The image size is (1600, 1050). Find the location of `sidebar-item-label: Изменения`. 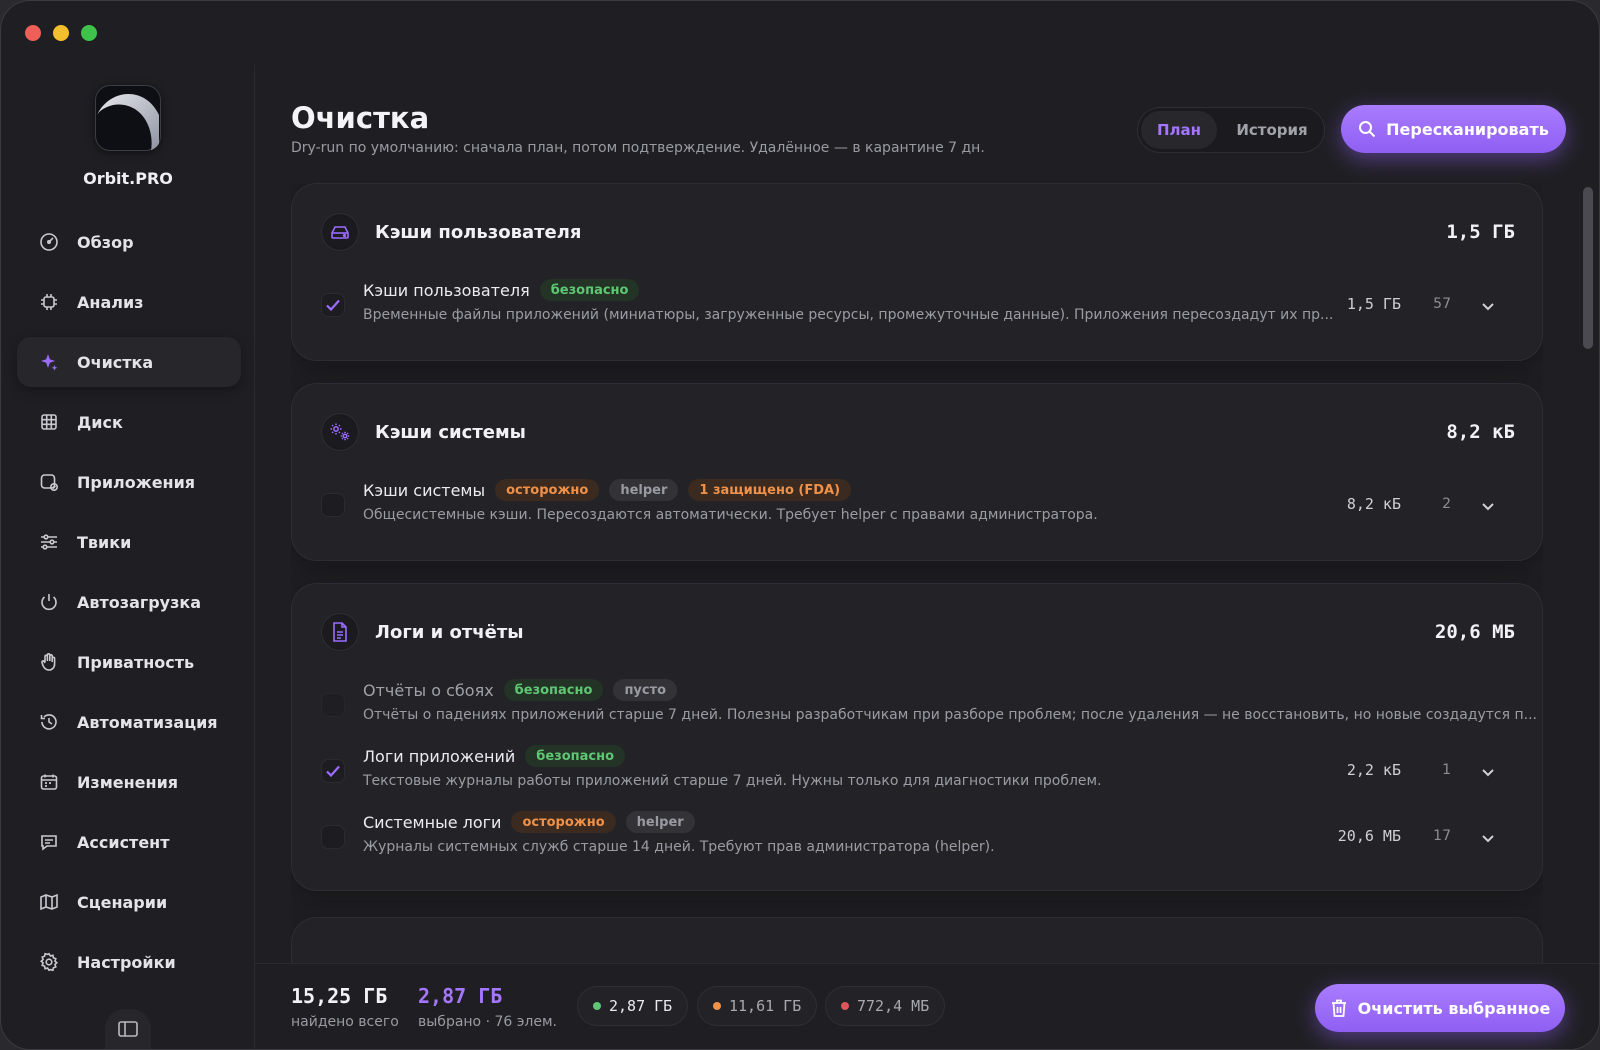

sidebar-item-label: Изменения is located at coordinates (128, 782).